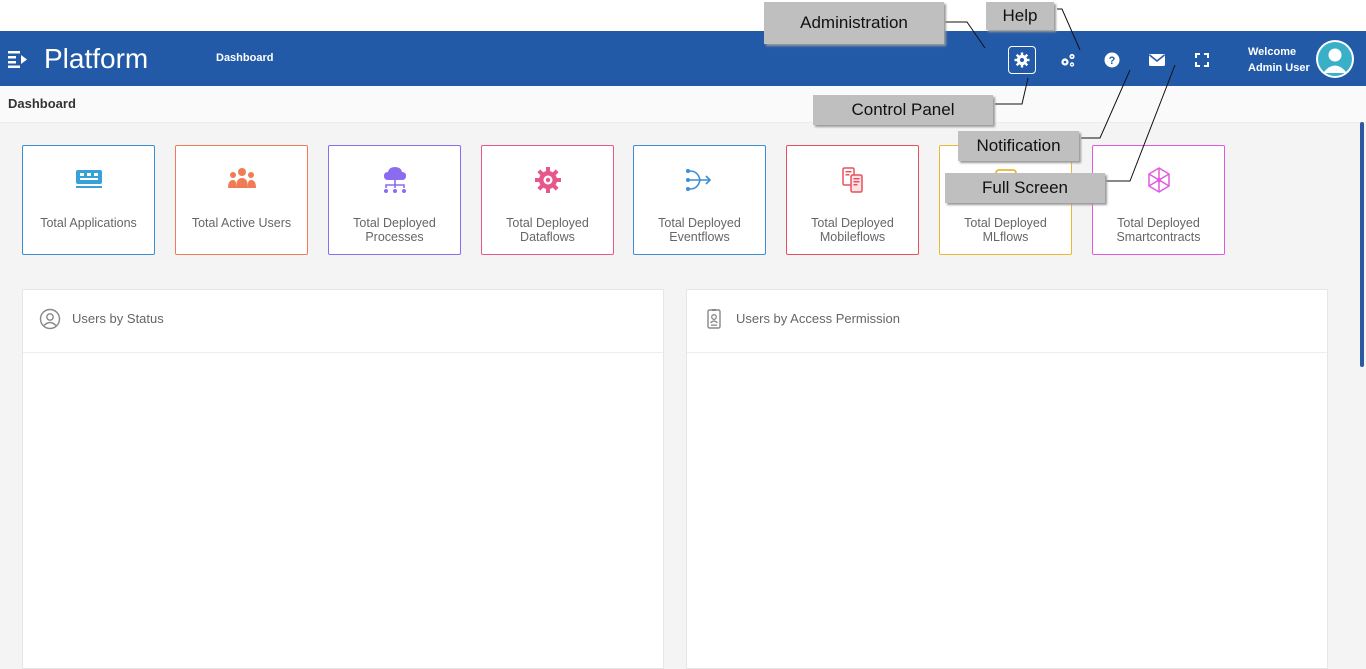 This screenshot has height=669, width=1366. I want to click on callout-administration: Administration, so click(854, 23).